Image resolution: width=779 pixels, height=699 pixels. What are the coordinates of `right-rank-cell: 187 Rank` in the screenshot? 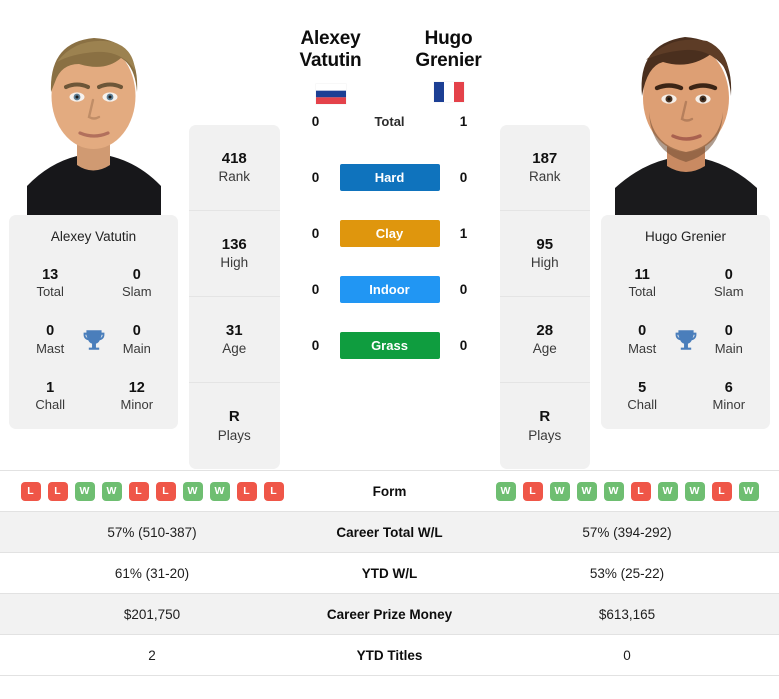 It's located at (544, 168).